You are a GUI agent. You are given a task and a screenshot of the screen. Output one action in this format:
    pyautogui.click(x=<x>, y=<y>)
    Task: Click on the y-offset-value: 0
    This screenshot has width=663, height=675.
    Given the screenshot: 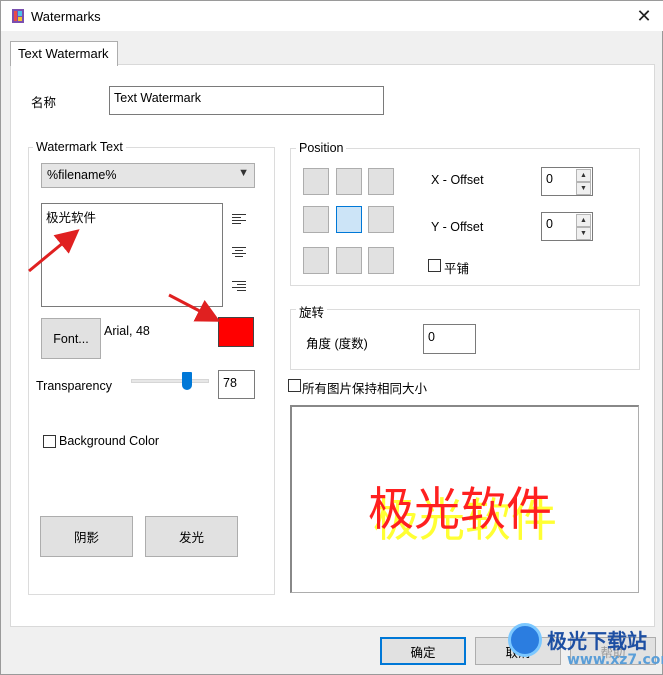 What is the action you would take?
    pyautogui.click(x=549, y=224)
    